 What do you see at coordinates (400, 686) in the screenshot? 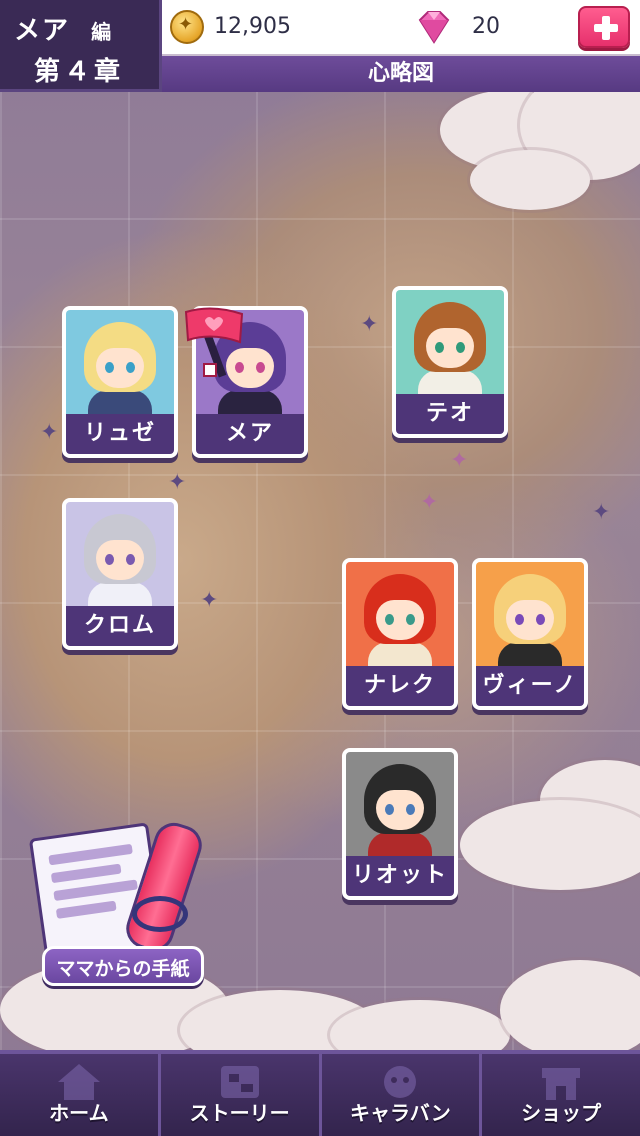
I see `character-name: ナレク` at bounding box center [400, 686].